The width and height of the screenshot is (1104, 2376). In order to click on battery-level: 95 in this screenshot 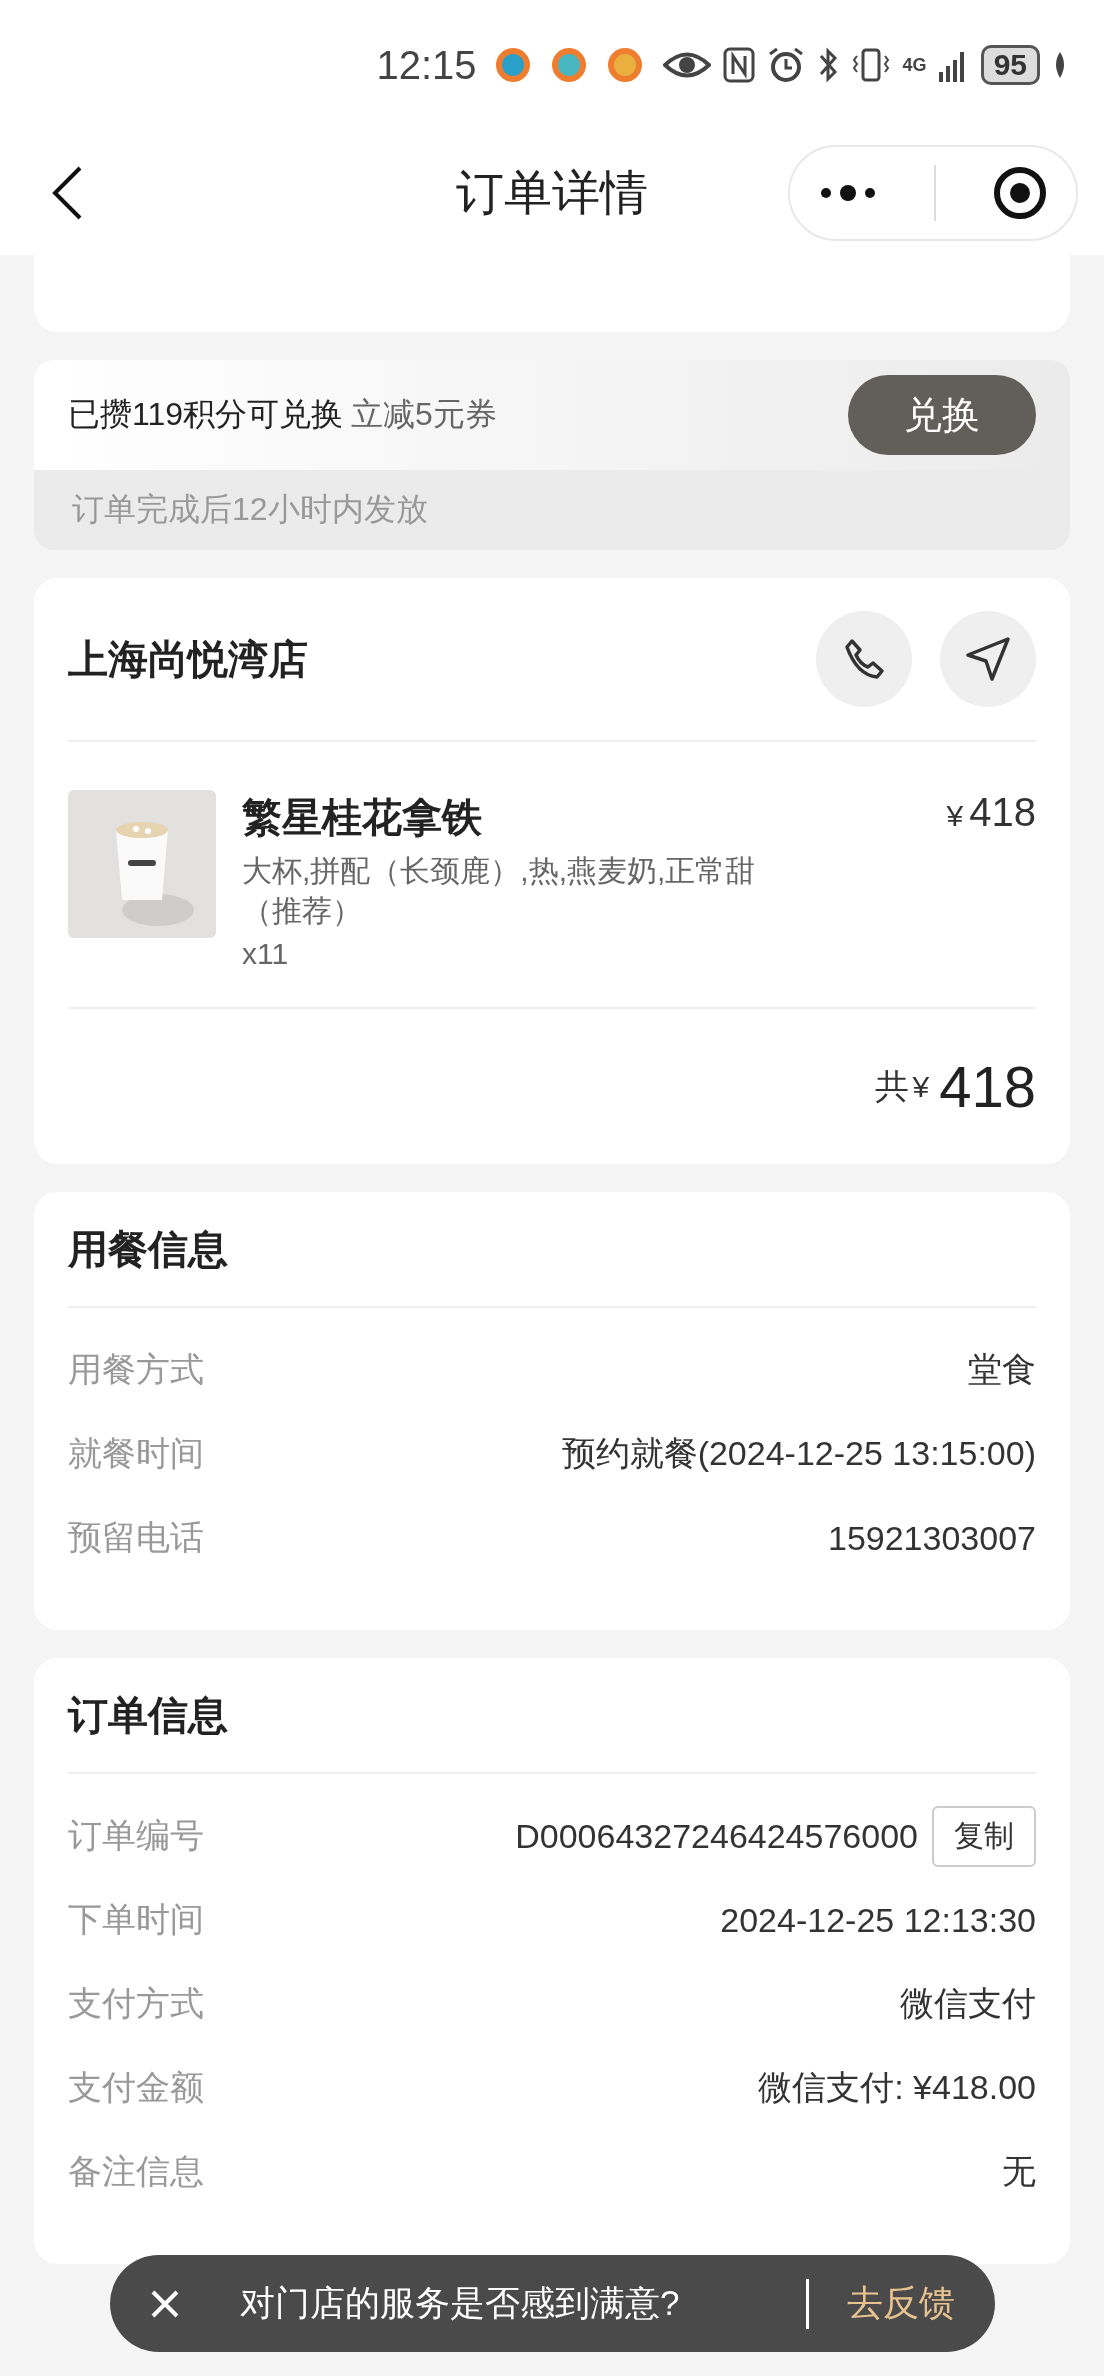, I will do `click(1010, 65)`.